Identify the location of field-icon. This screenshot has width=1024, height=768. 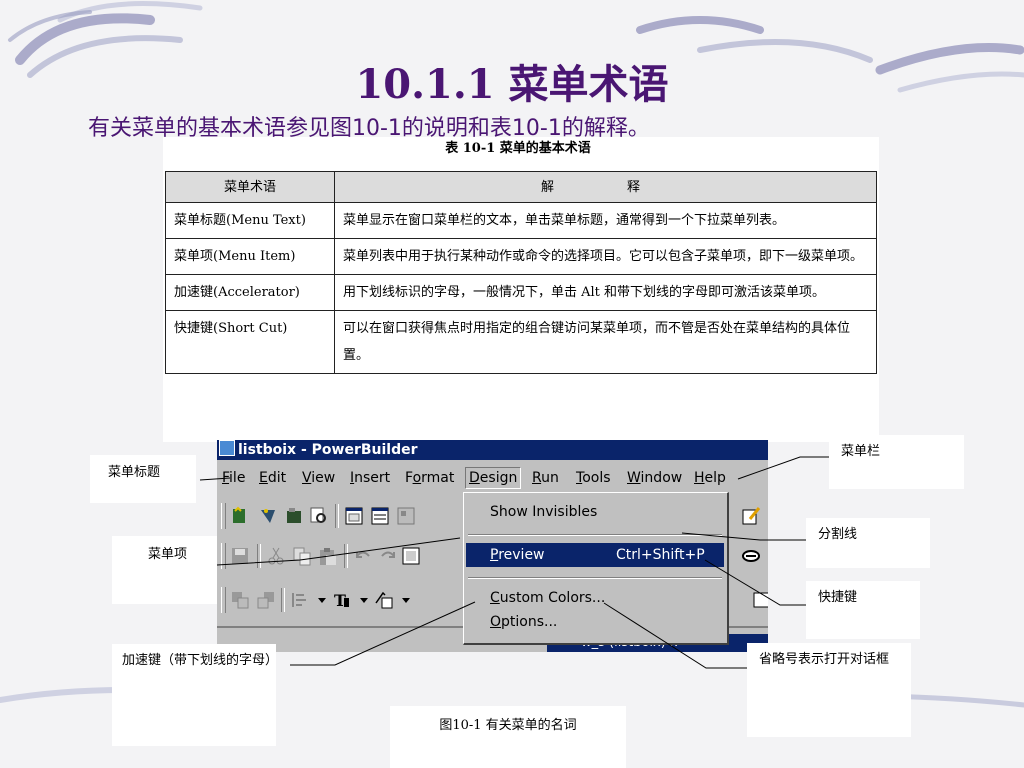
(759, 600).